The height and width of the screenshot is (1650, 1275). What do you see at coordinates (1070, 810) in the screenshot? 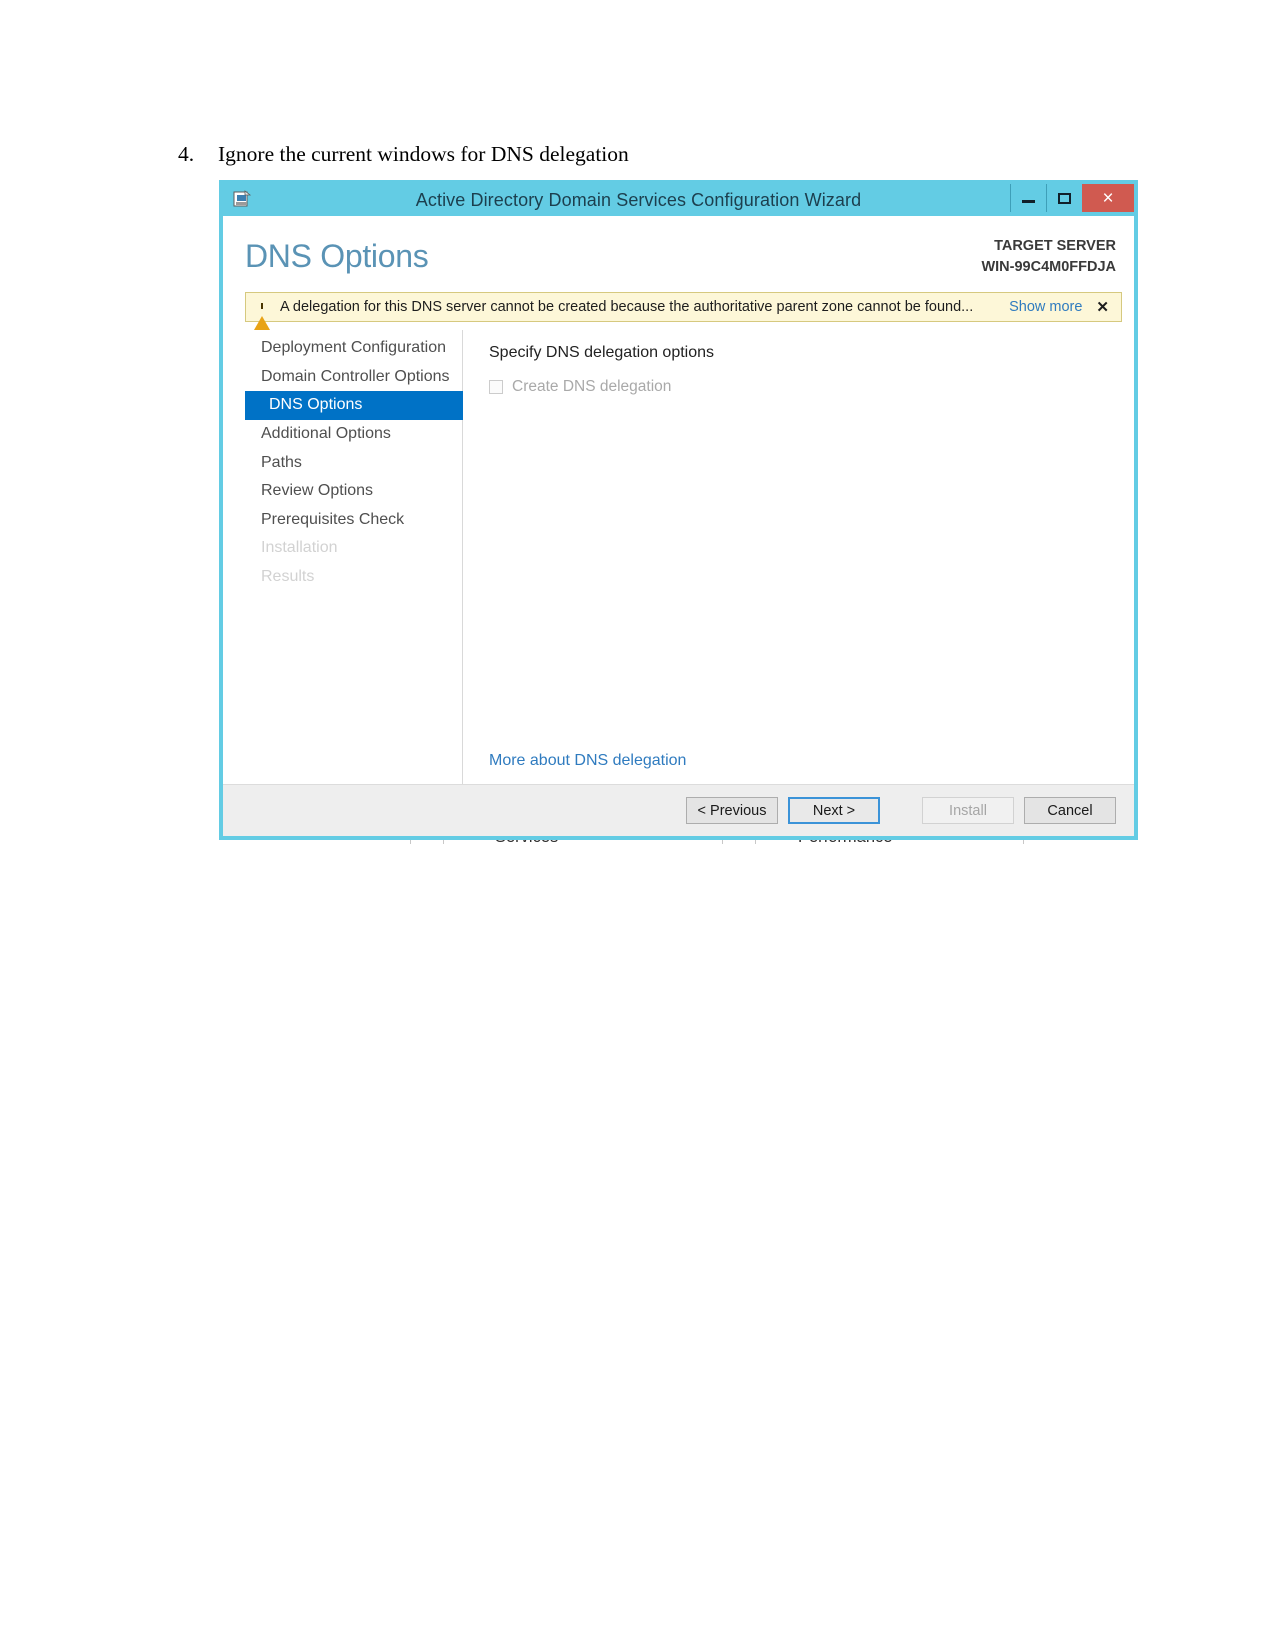
I see `cancel-button: Cancel` at bounding box center [1070, 810].